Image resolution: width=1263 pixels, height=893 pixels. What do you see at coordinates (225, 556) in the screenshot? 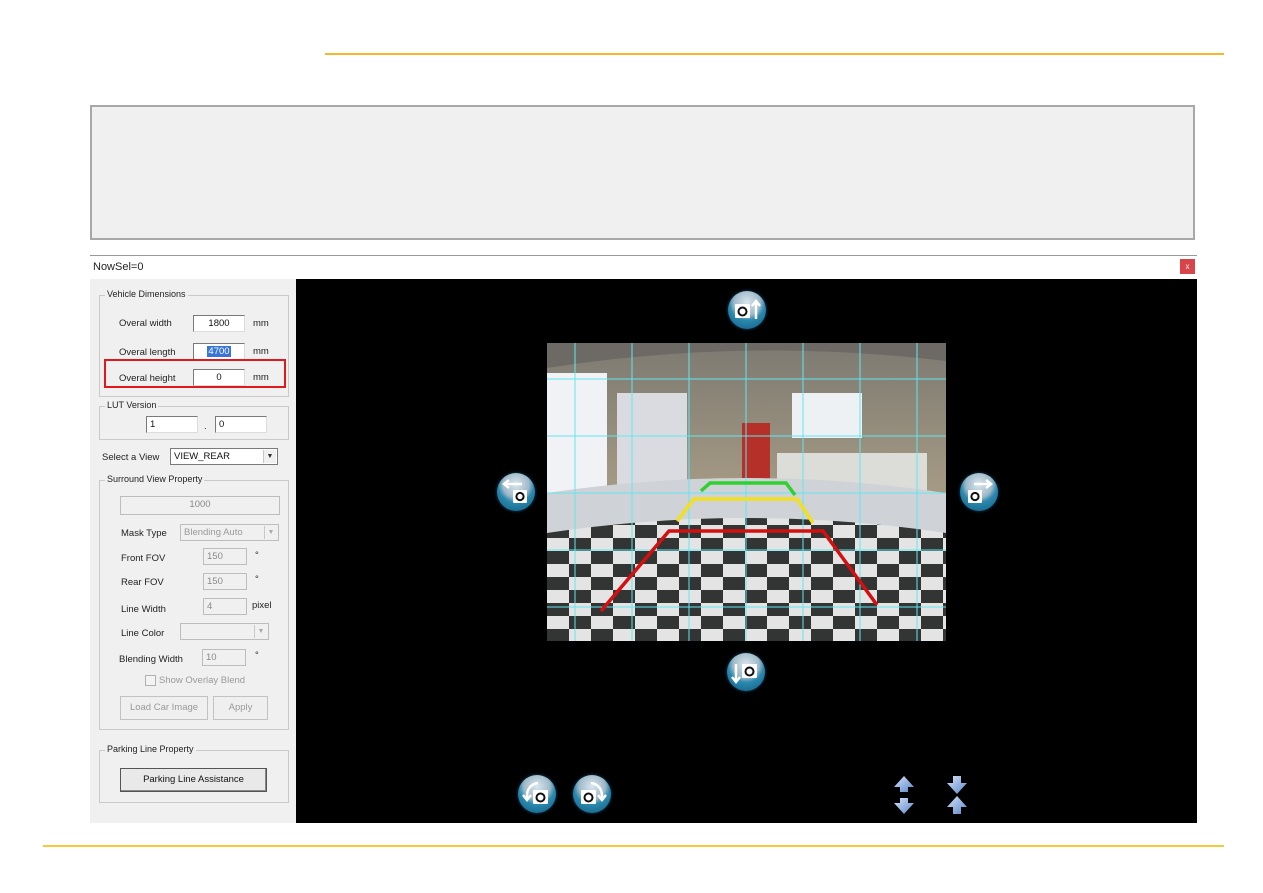
I see `front-fov-input: 150` at bounding box center [225, 556].